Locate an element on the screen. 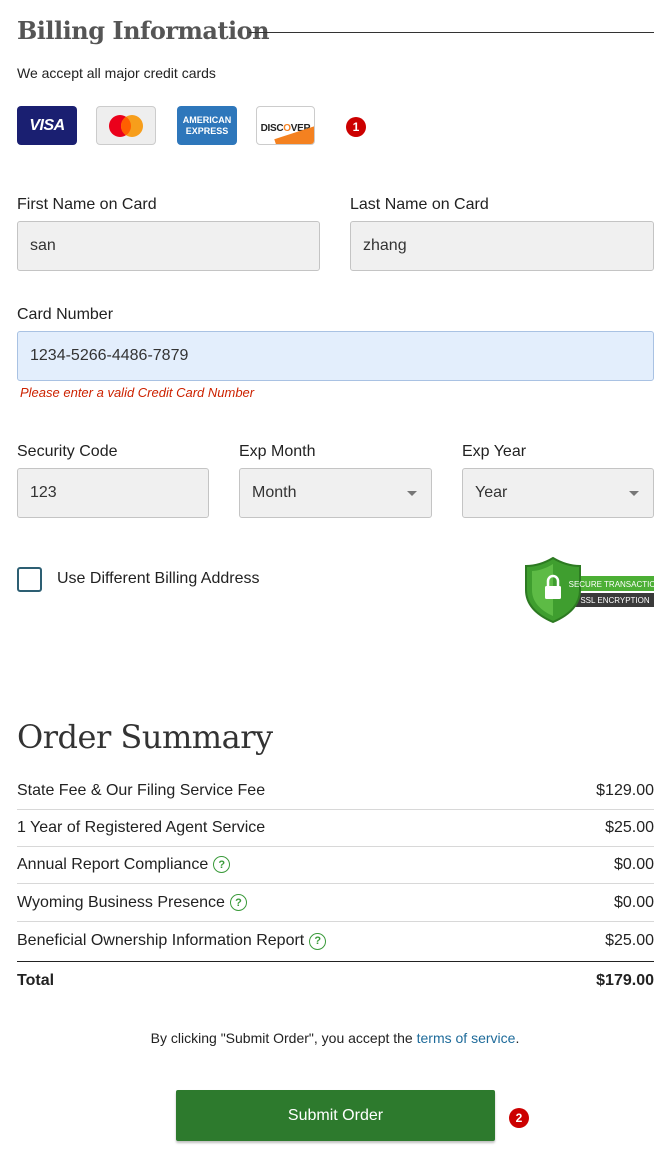 The height and width of the screenshot is (1168, 670). security-code-input: 123 is located at coordinates (113, 493).